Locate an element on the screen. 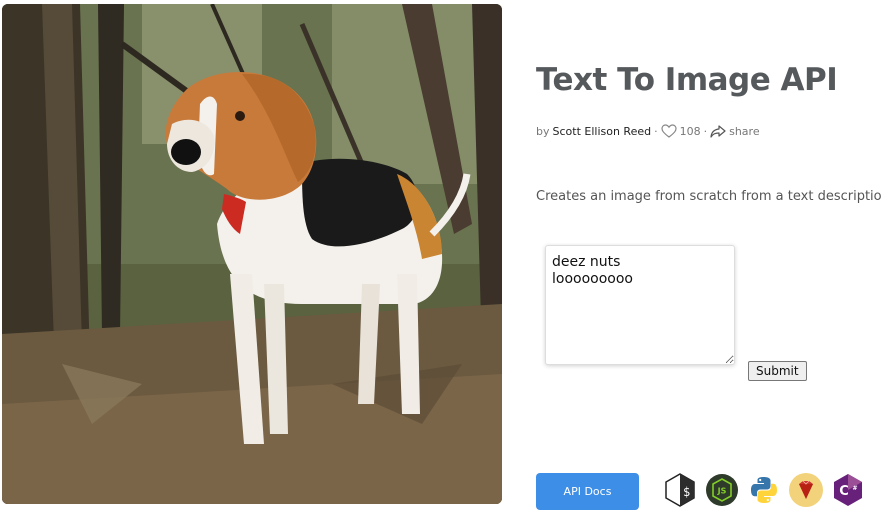  python-icon is located at coordinates (764, 490).